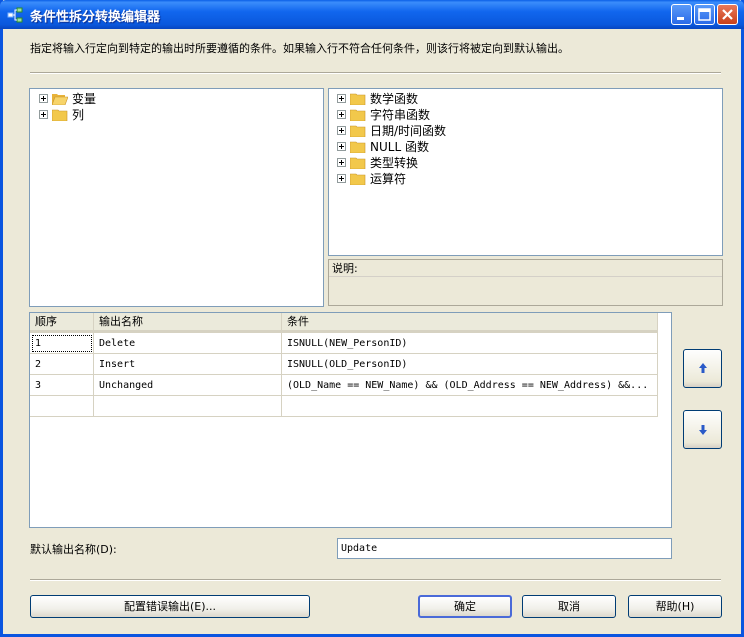 The height and width of the screenshot is (637, 744). What do you see at coordinates (60, 99) in the screenshot?
I see `folder-open-icon` at bounding box center [60, 99].